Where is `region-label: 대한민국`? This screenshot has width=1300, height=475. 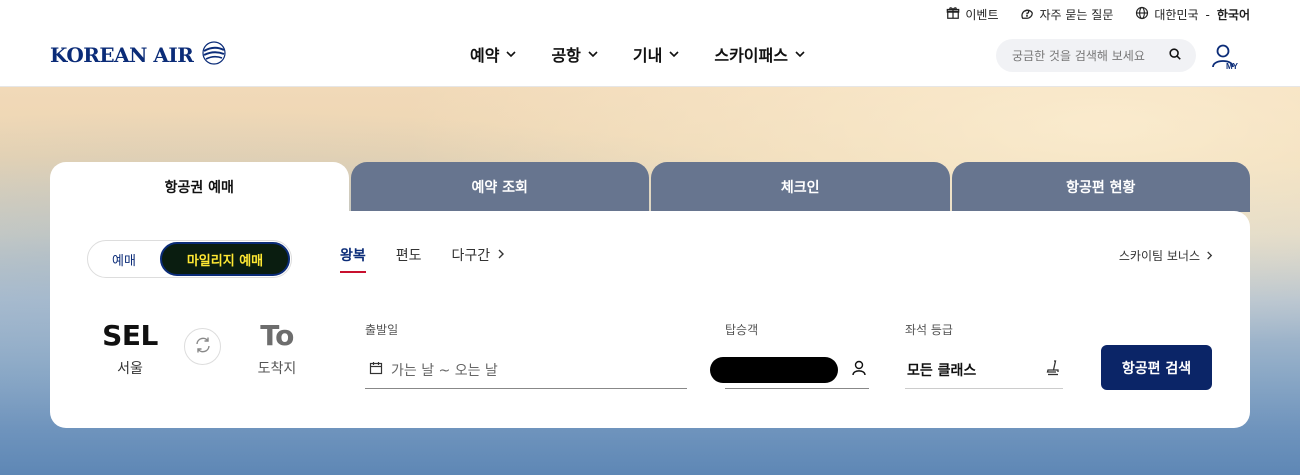 region-label: 대한민국 is located at coordinates (1176, 15).